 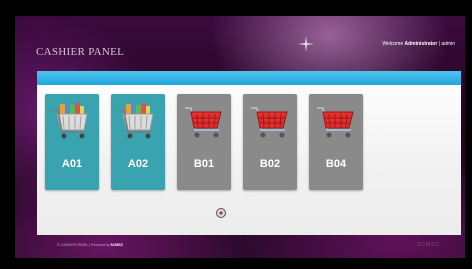 What do you see at coordinates (117, 245) in the screenshot?
I see `powered-by-brand: SCMSC` at bounding box center [117, 245].